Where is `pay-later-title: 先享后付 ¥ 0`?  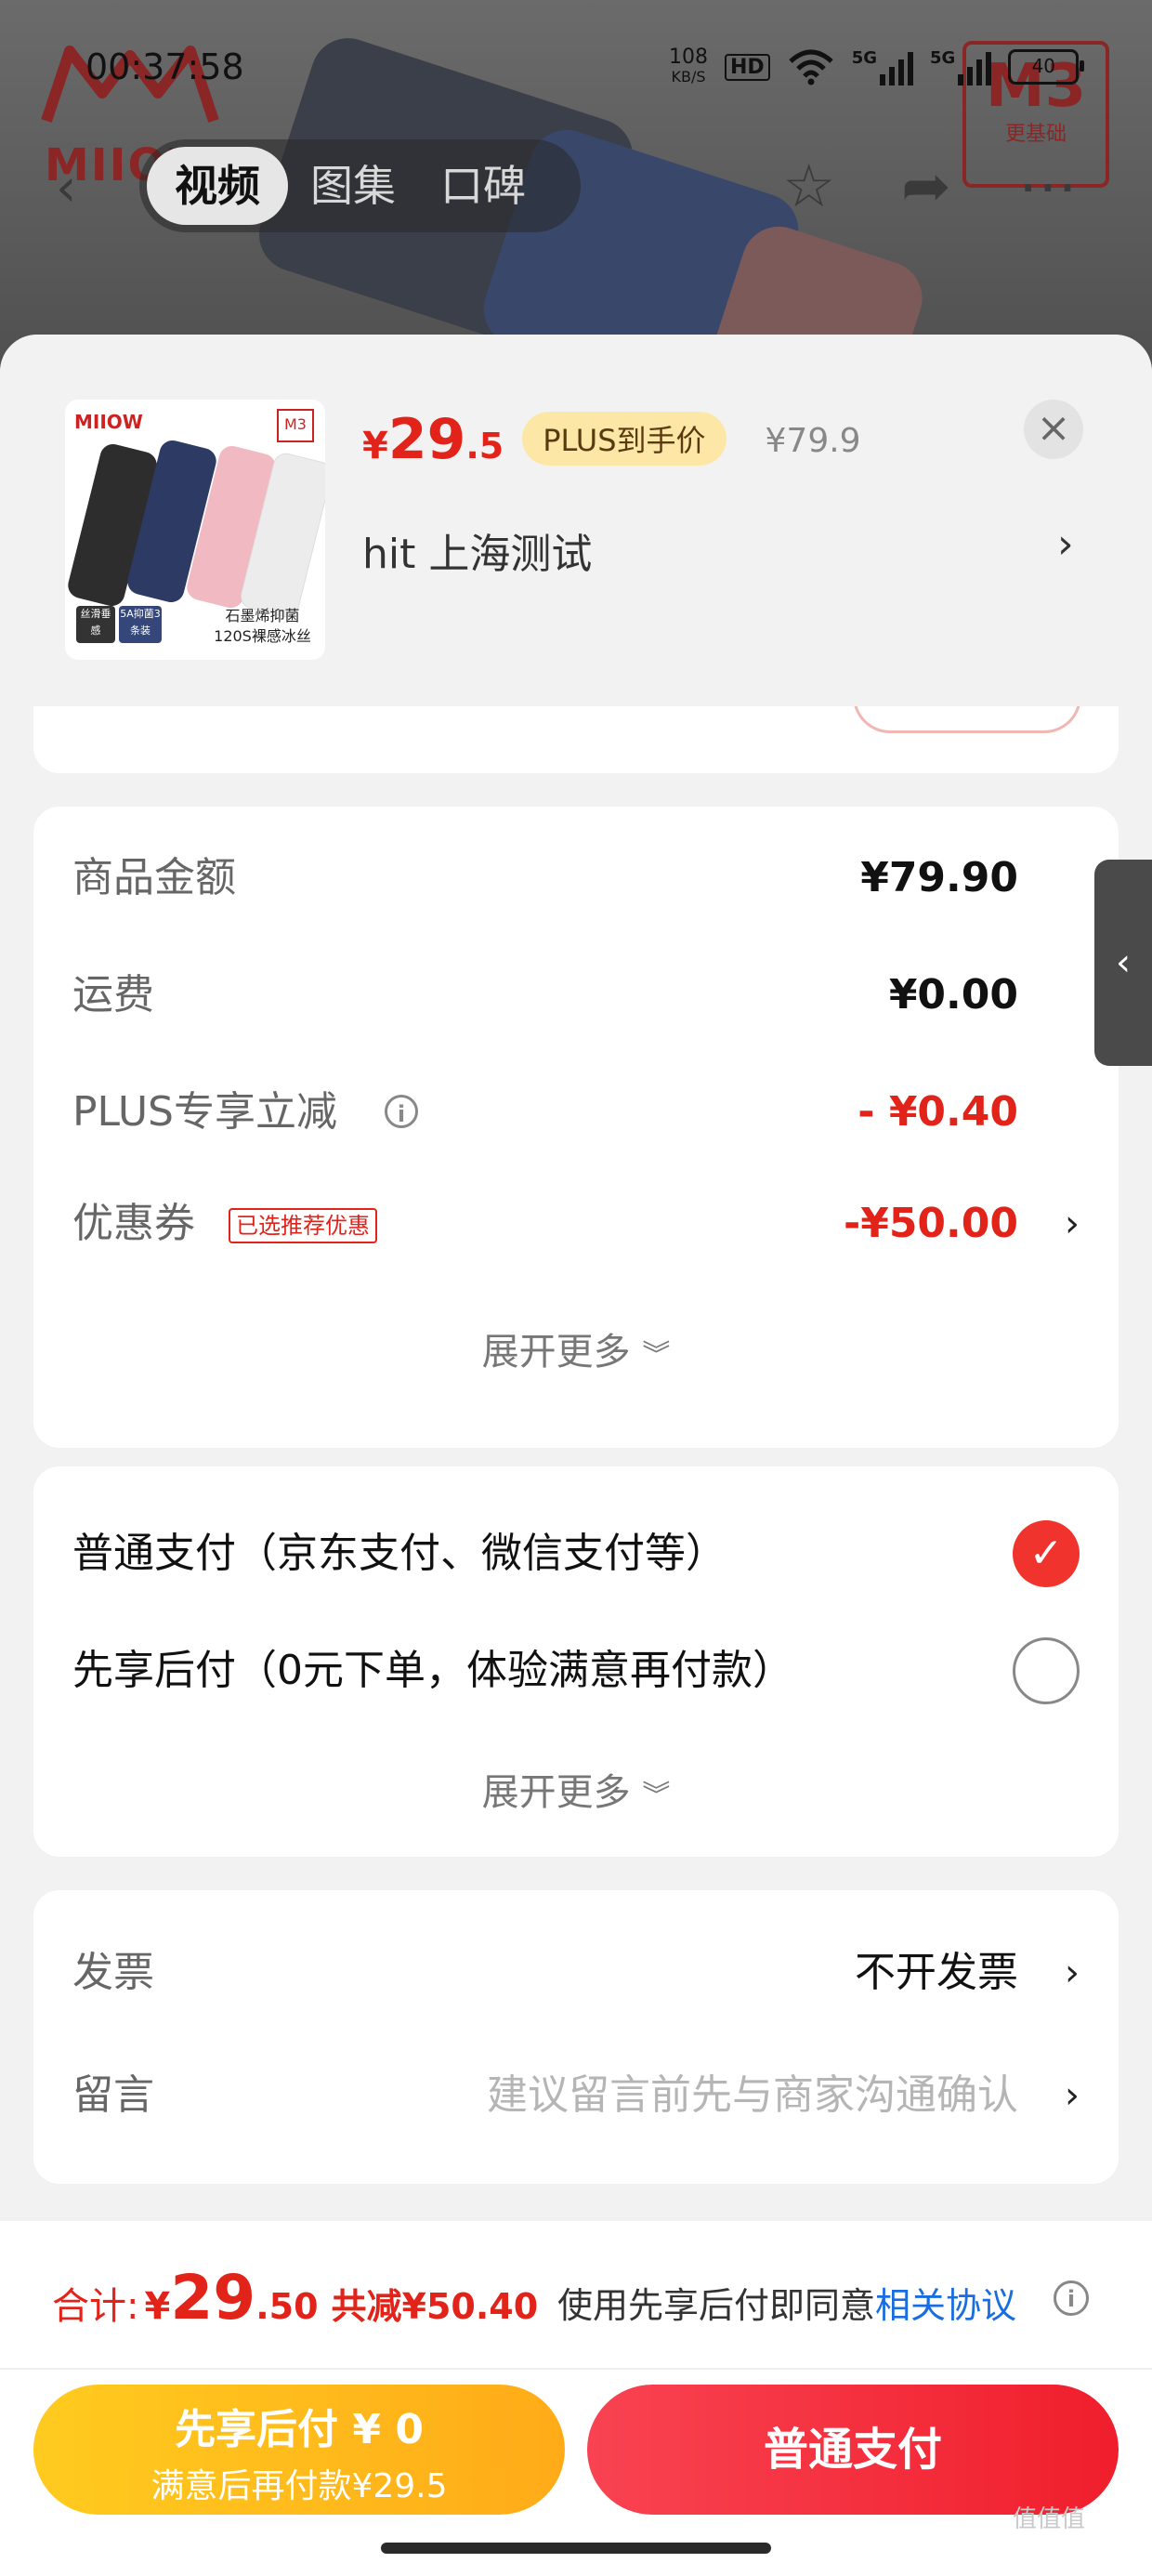
pay-later-title: 先享后付 ¥ 0 is located at coordinates (299, 2429).